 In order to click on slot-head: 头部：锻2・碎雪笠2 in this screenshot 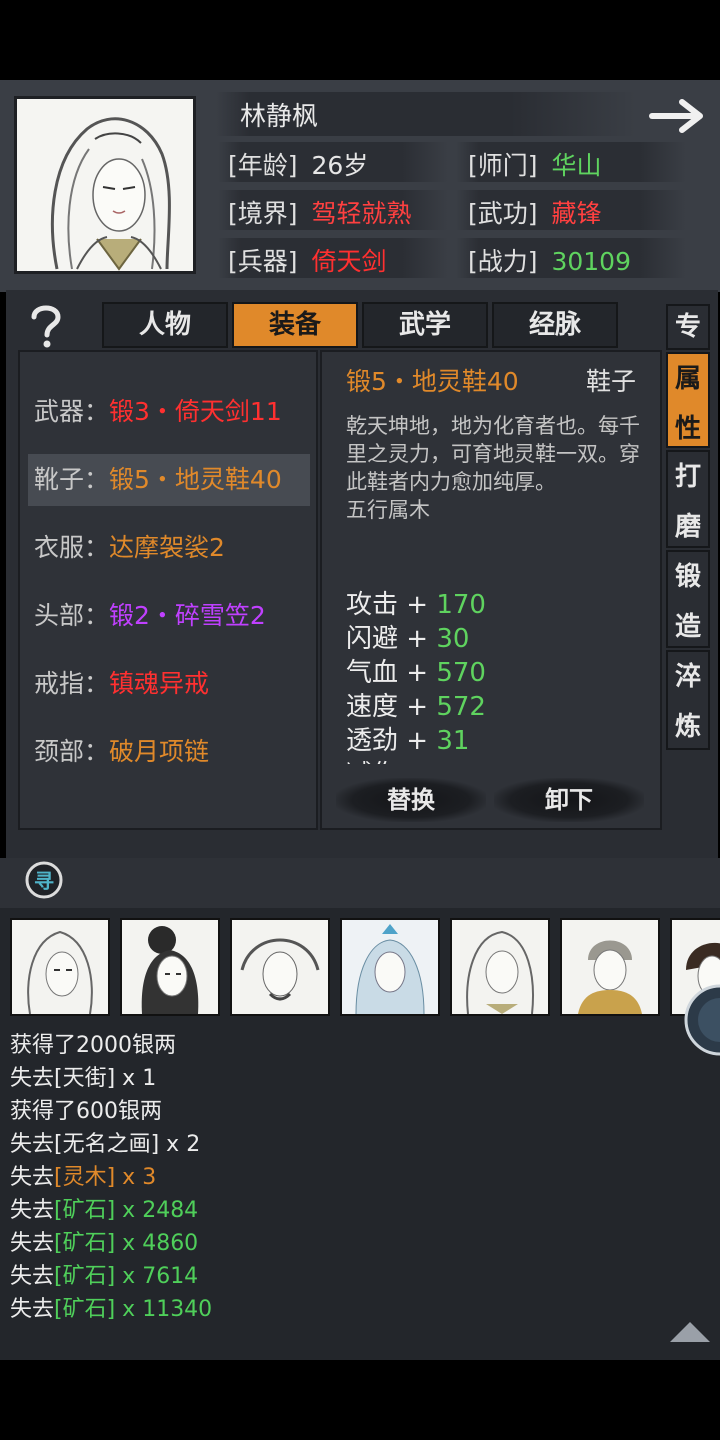, I will do `click(169, 616)`.